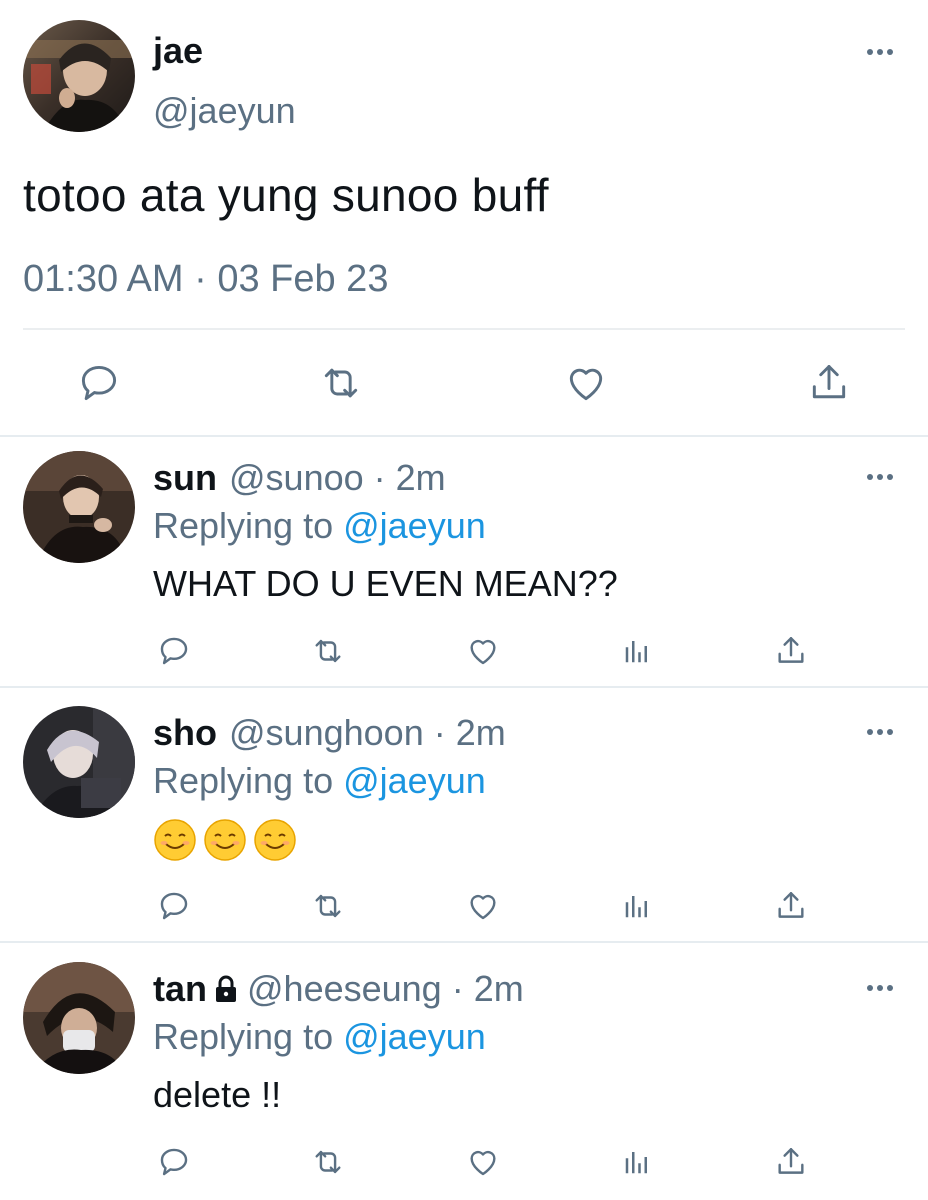 The image size is (928, 1200). I want to click on author-handle: @sunghoon, so click(326, 733).